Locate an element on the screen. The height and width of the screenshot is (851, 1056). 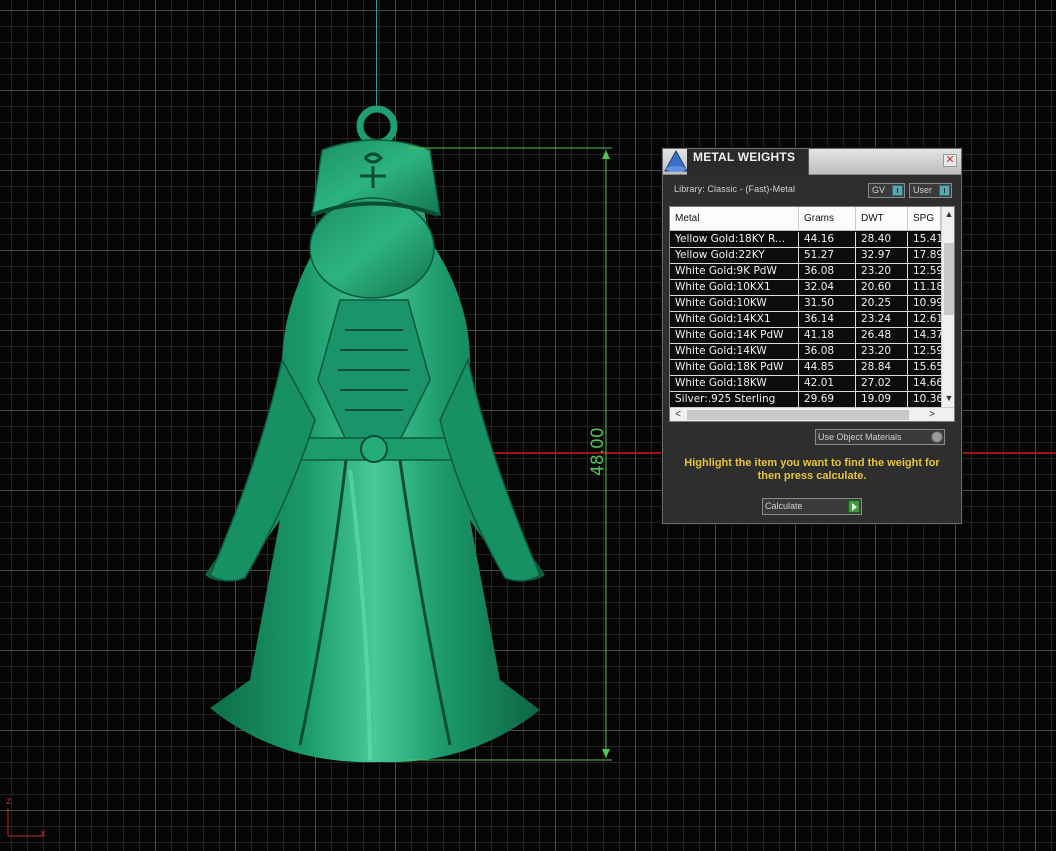
cell-spg: 14.37 is located at coordinates (927, 335).